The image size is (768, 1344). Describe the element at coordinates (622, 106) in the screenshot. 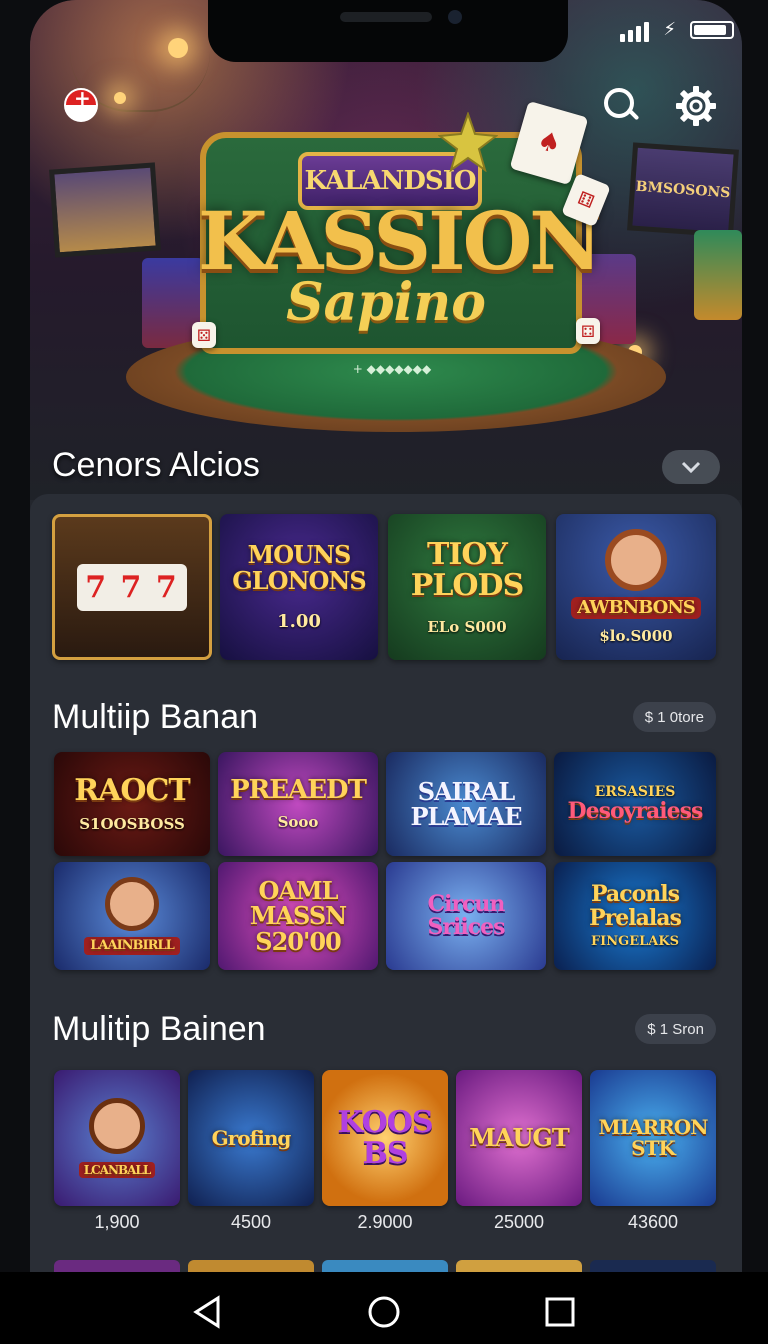

I see `search-icon` at that location.